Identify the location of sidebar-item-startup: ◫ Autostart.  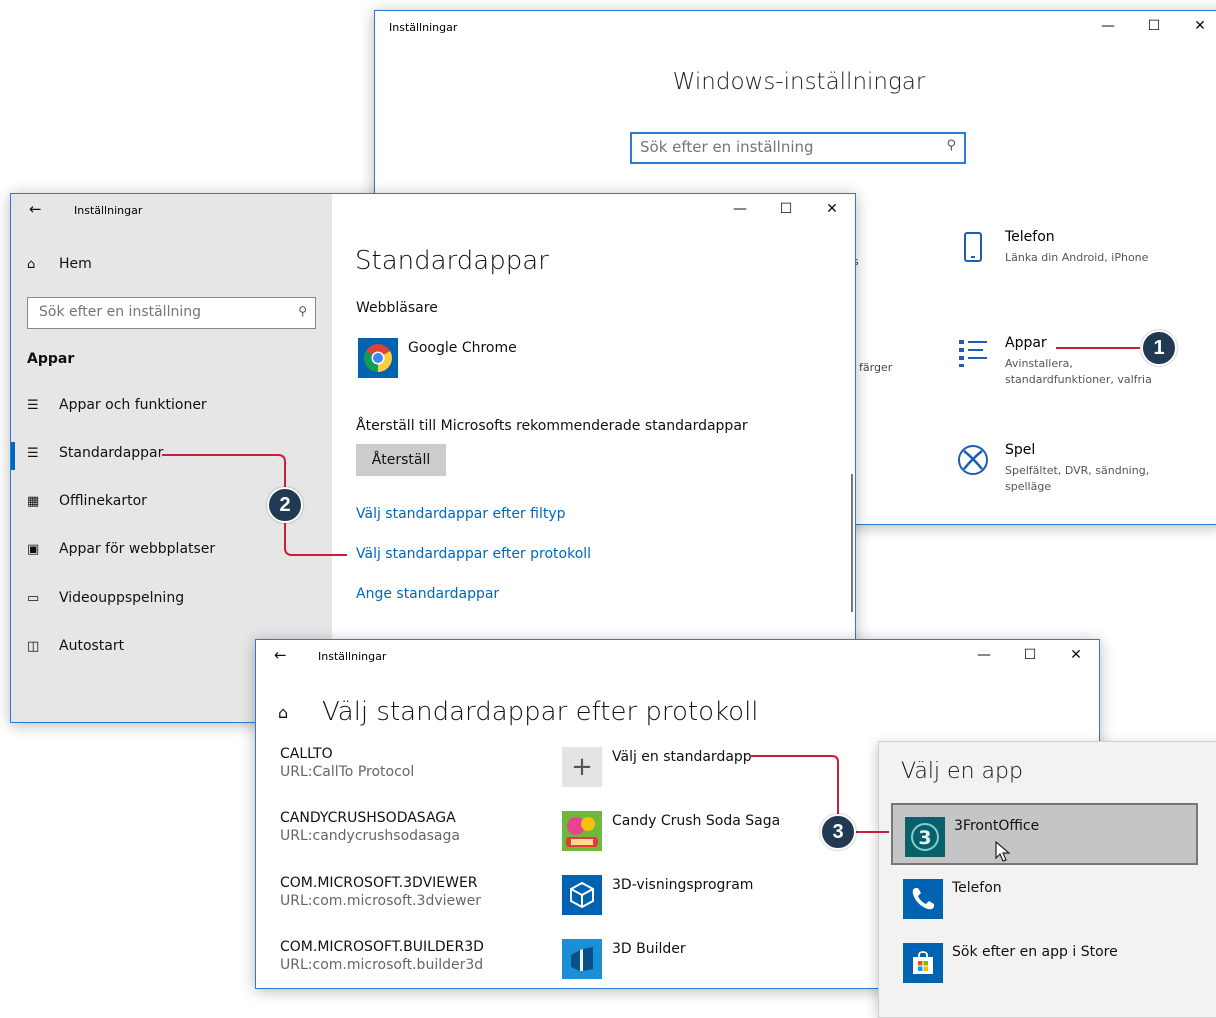
(75, 646).